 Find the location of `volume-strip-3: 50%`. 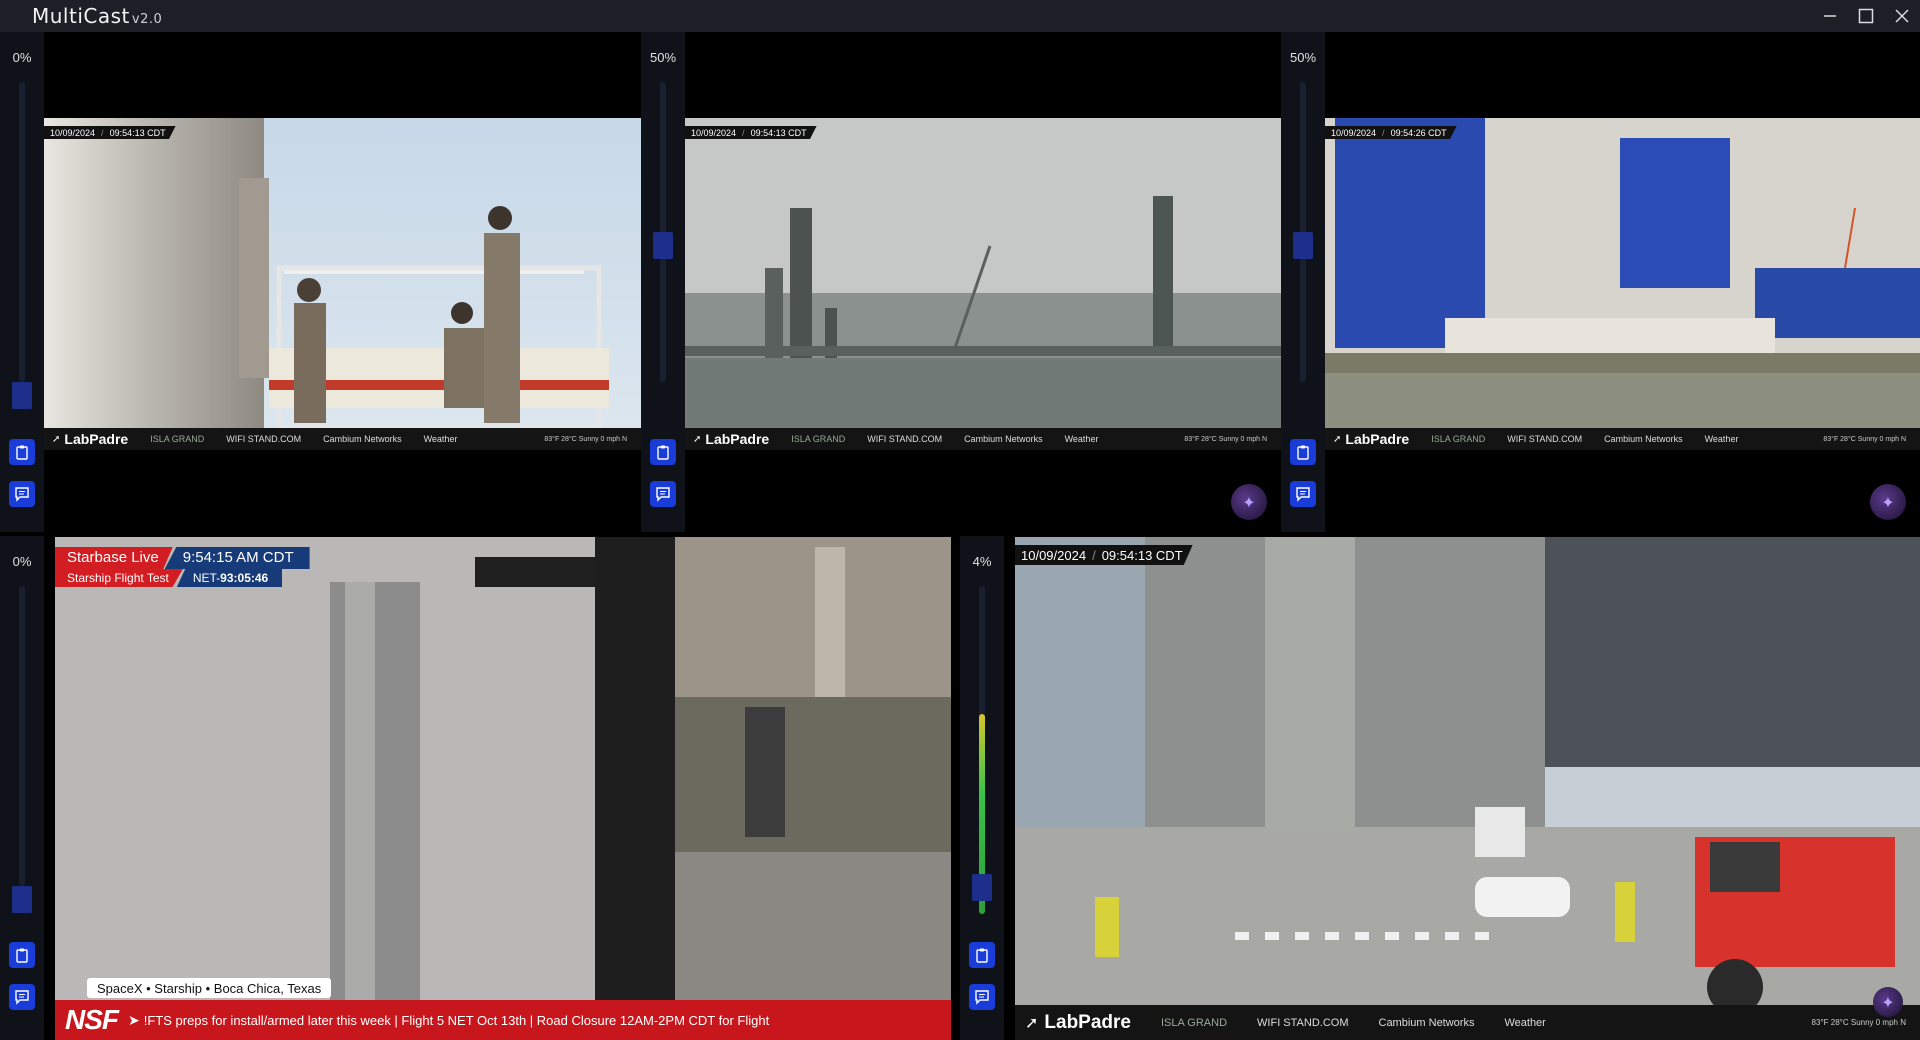

volume-strip-3: 50% is located at coordinates (1303, 282).